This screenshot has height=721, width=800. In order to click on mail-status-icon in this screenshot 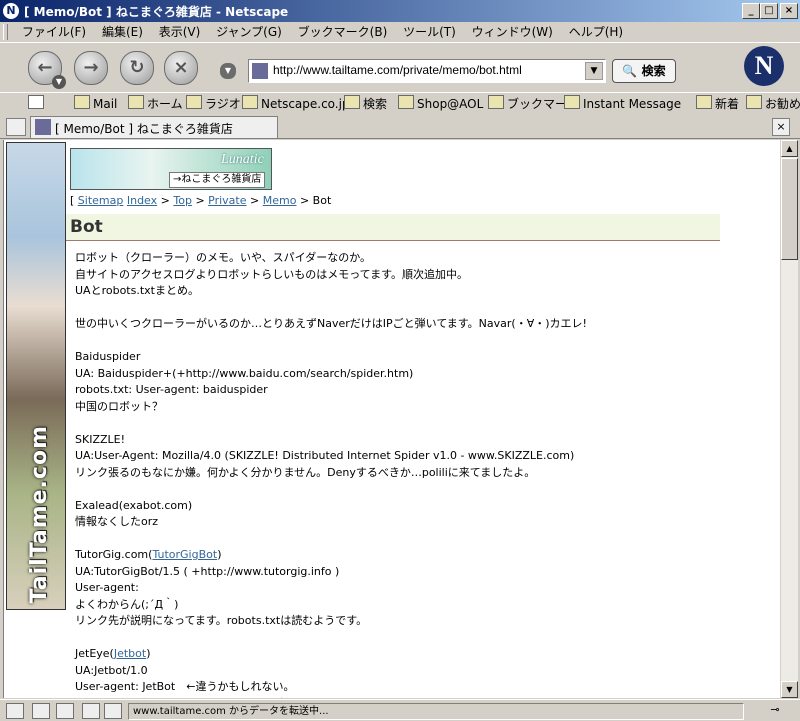, I will do `click(41, 711)`.